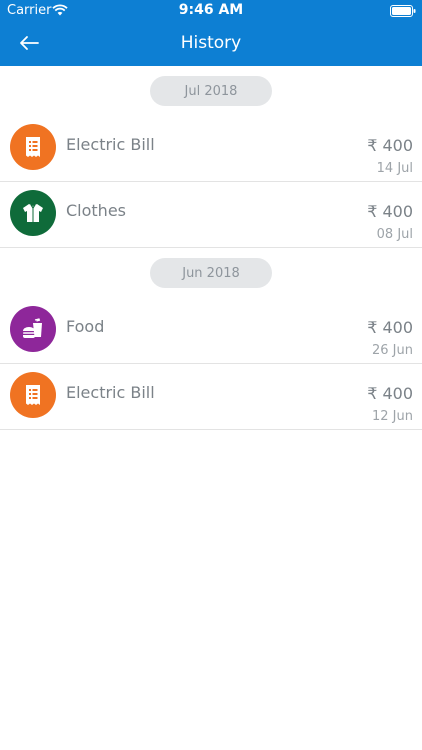 The width and height of the screenshot is (422, 750). Describe the element at coordinates (96, 210) in the screenshot. I see `transaction-label: Clothes` at that location.